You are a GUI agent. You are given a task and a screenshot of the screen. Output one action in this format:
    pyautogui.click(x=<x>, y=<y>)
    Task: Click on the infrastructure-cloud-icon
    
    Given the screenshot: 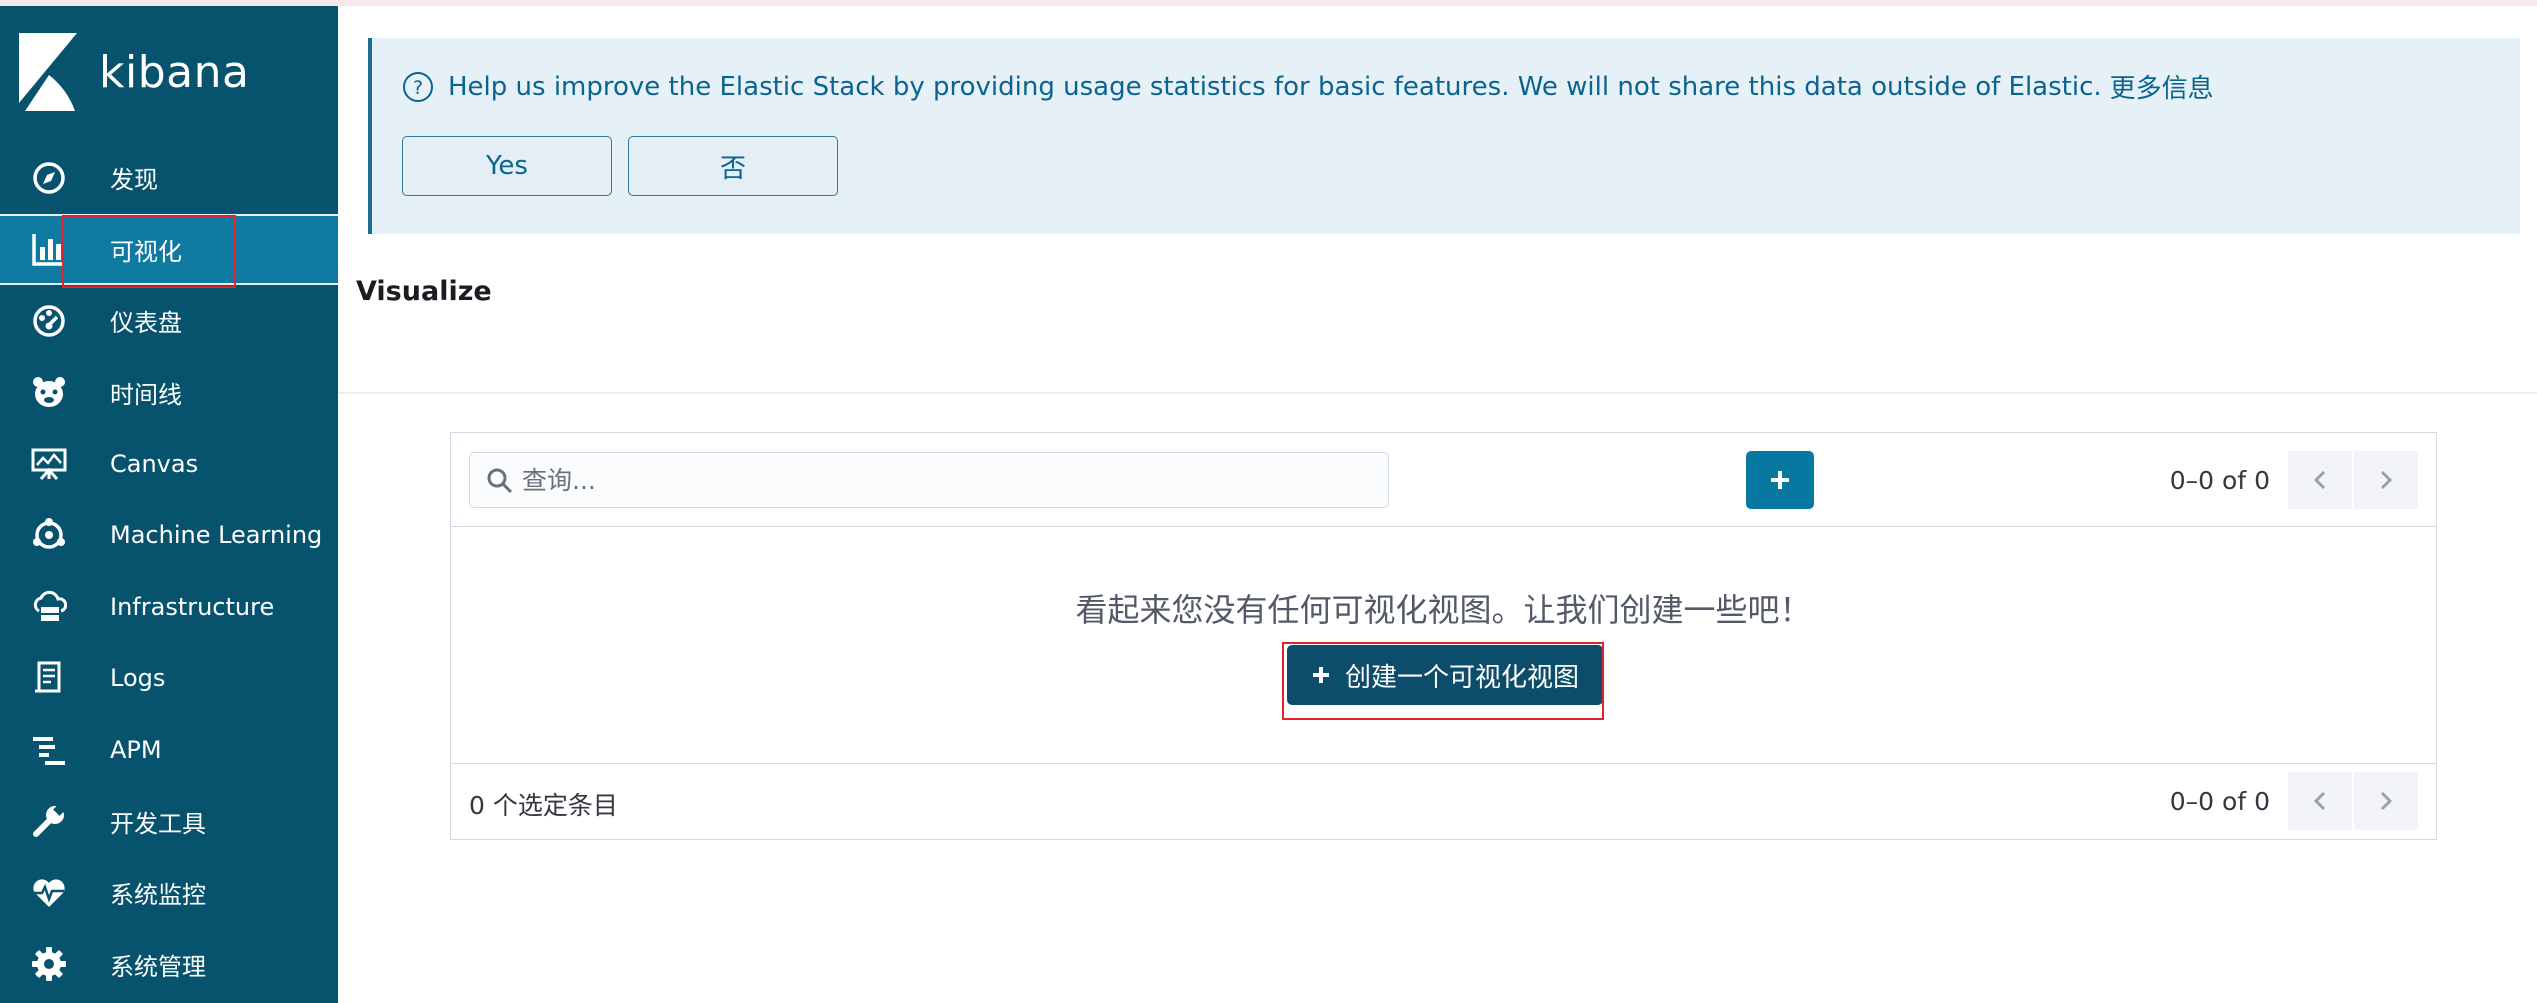 What is the action you would take?
    pyautogui.click(x=49, y=607)
    